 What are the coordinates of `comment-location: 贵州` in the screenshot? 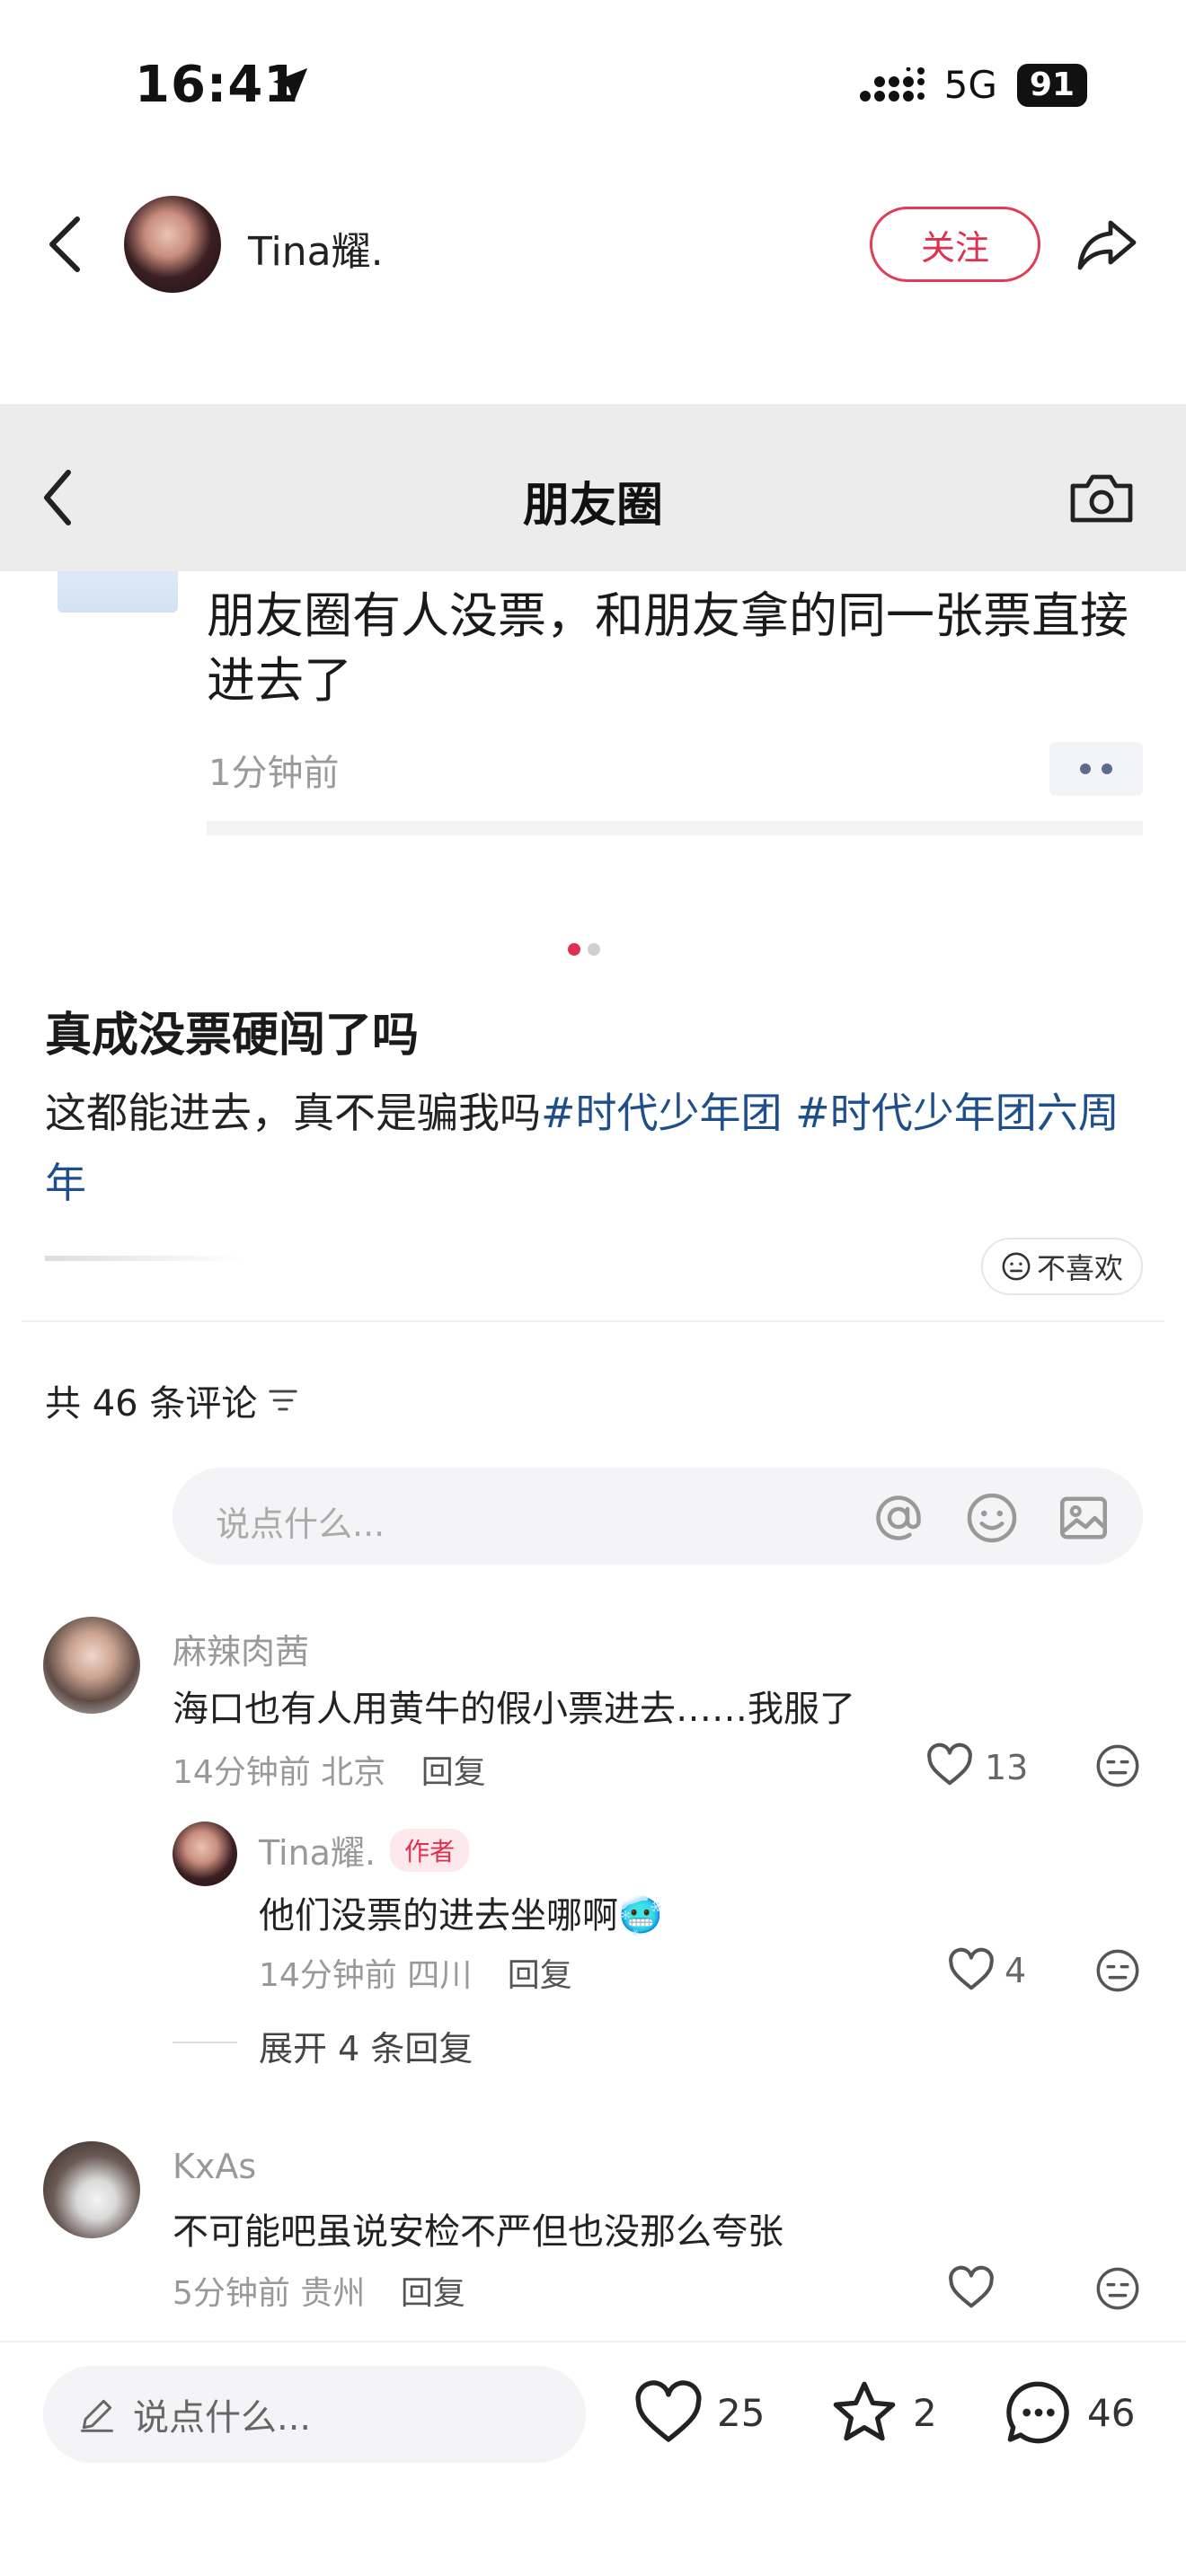 It's located at (333, 2293).